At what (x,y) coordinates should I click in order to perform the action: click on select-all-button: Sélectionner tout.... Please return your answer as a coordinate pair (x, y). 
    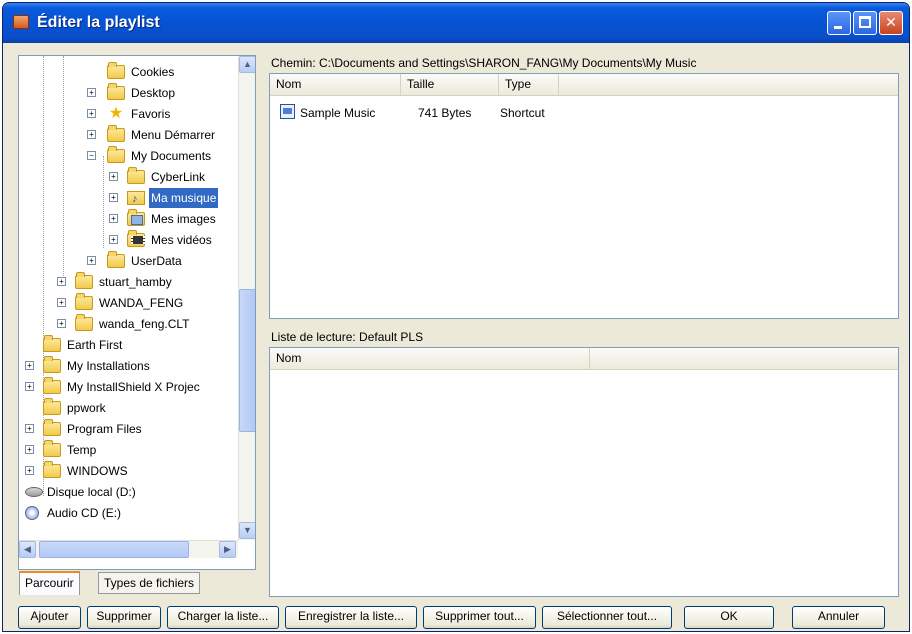
    Looking at the image, I should click on (607, 617).